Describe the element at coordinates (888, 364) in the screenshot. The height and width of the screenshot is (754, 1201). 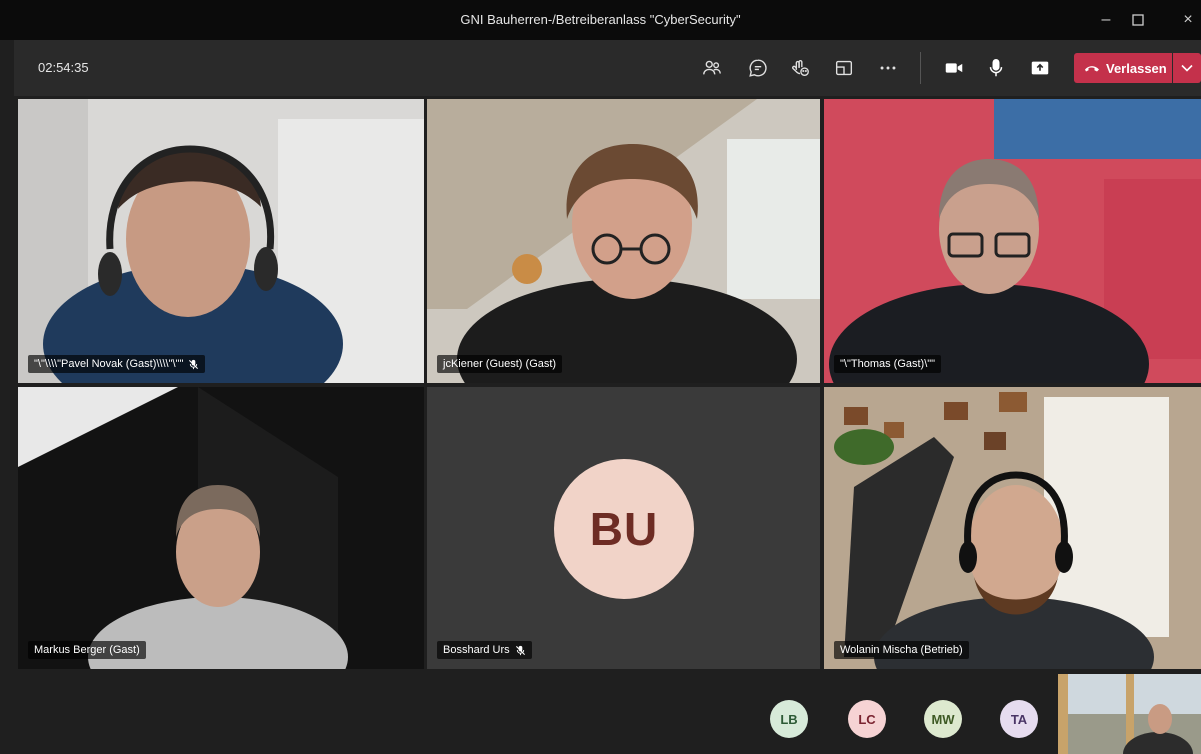
I see `participant-name-tag: "\"Thomas (Gast)\""` at that location.